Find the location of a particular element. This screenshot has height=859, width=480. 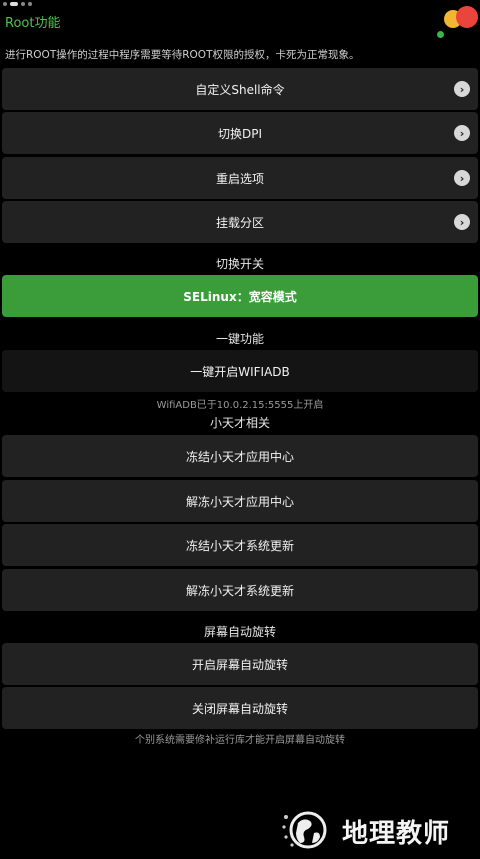

button-label: 关闭屏幕自动旋转 is located at coordinates (239, 708).